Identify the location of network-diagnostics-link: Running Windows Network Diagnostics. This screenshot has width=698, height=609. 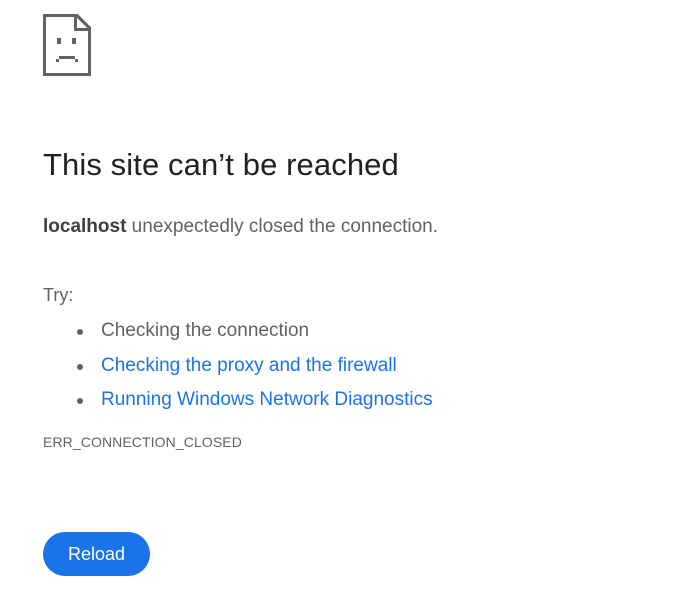
(267, 399).